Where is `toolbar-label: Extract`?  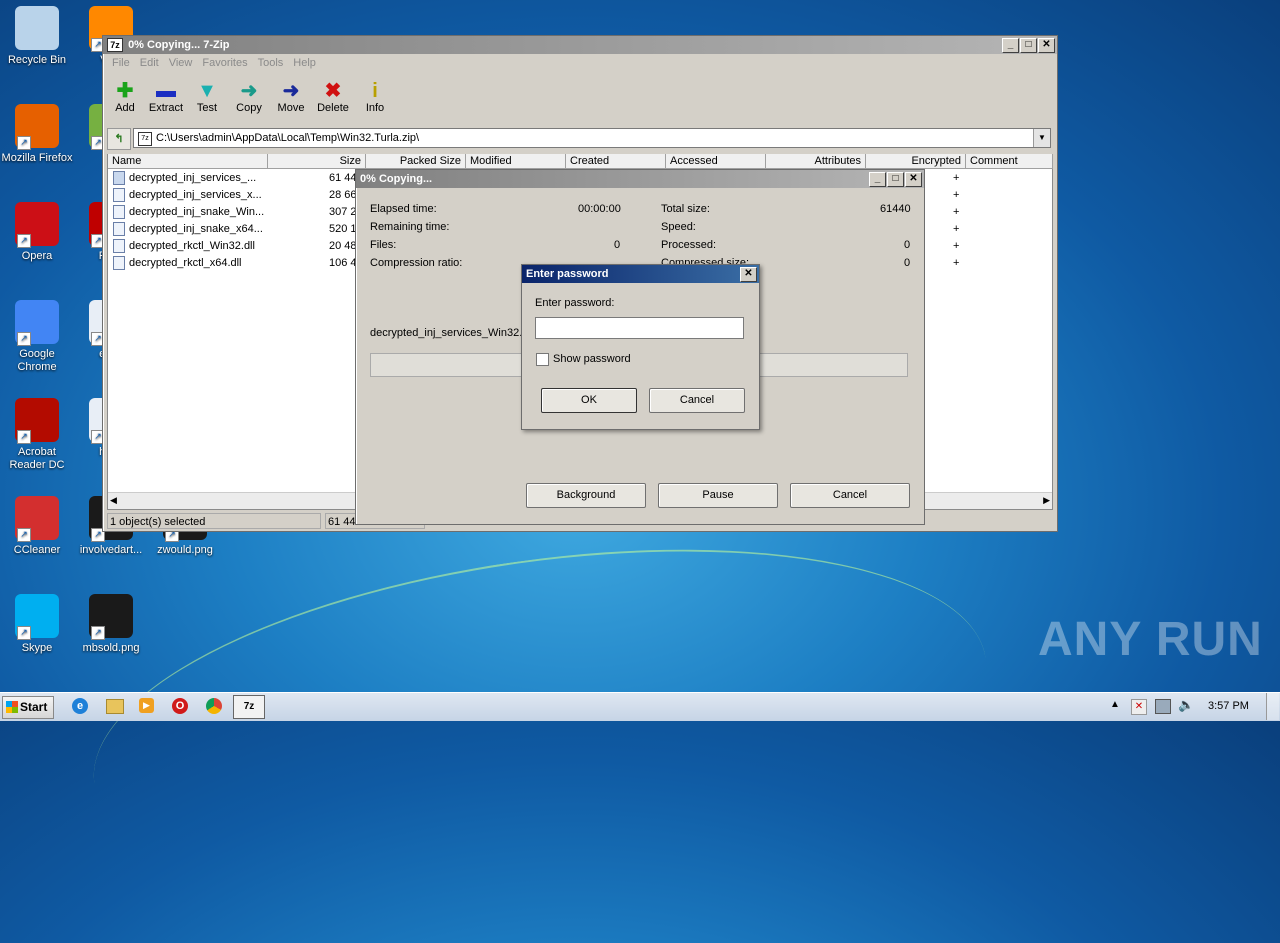 toolbar-label: Extract is located at coordinates (166, 108).